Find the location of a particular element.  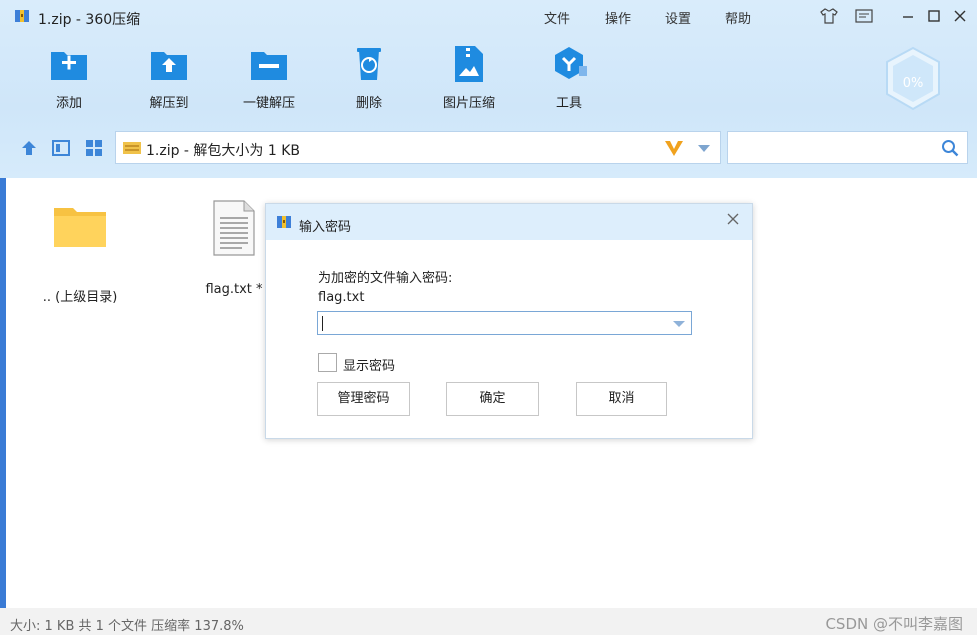

tools-label: 工具 is located at coordinates (568, 103).